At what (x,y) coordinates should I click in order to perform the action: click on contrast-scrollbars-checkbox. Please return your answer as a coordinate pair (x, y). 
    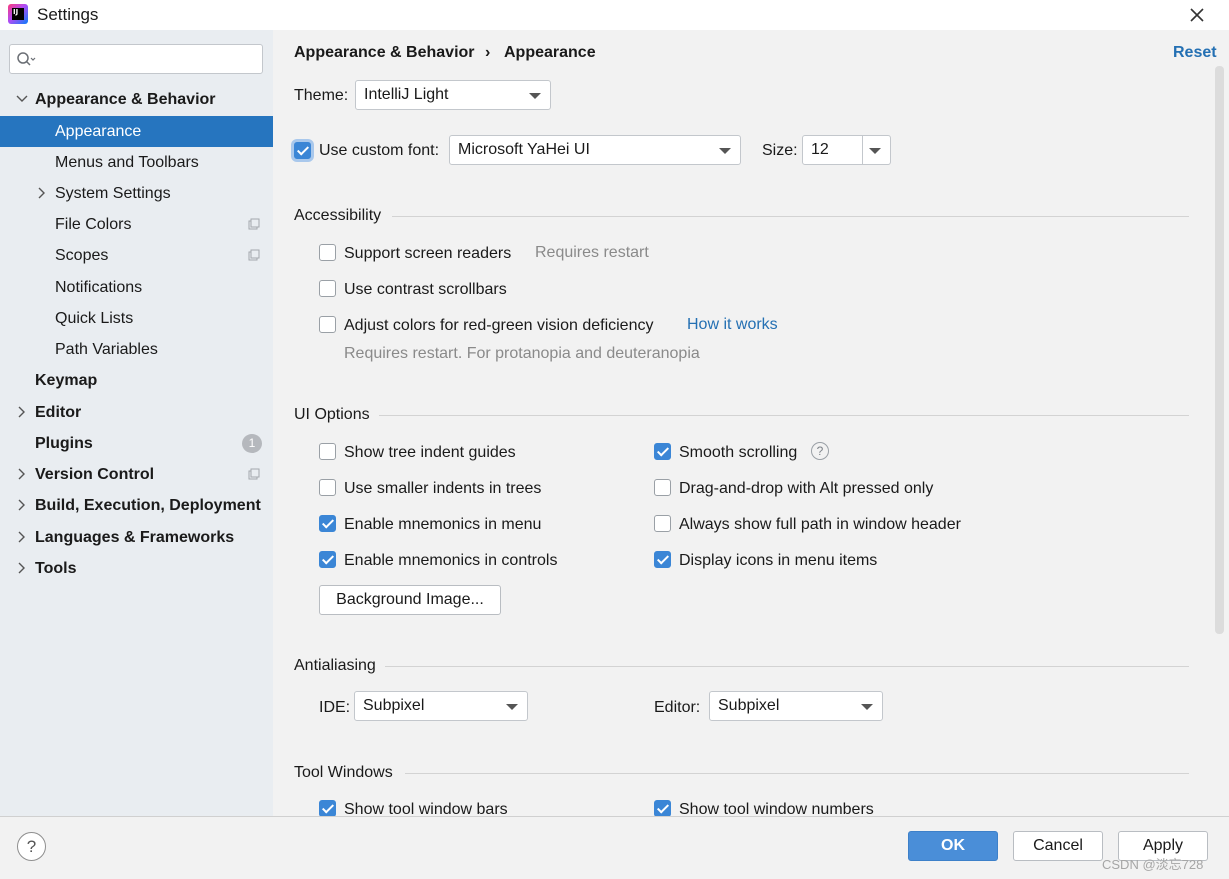
    Looking at the image, I should click on (327, 288).